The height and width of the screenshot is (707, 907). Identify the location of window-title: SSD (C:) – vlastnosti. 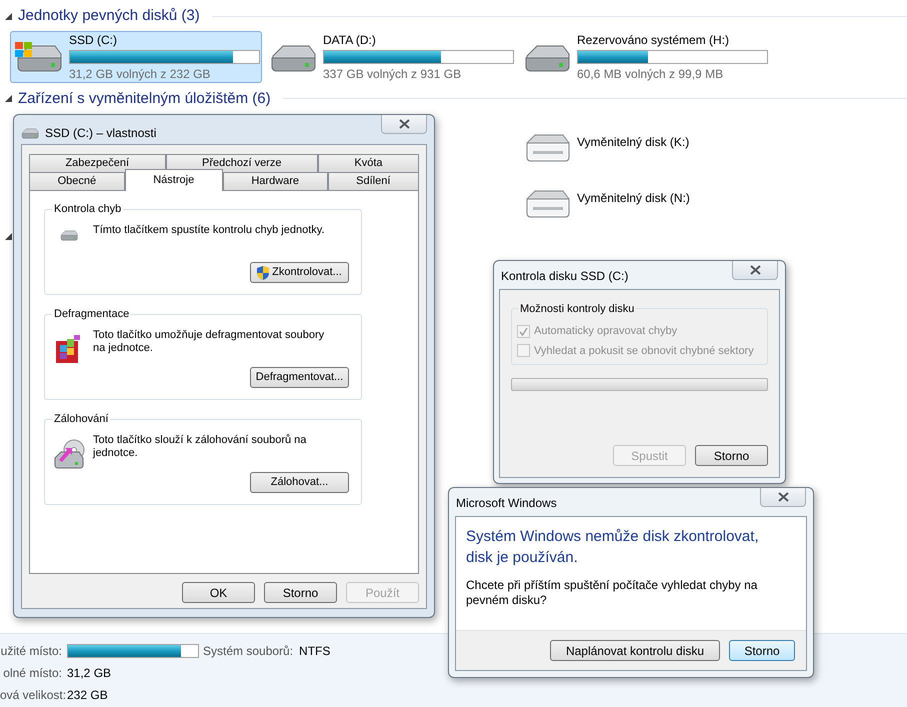
(100, 133).